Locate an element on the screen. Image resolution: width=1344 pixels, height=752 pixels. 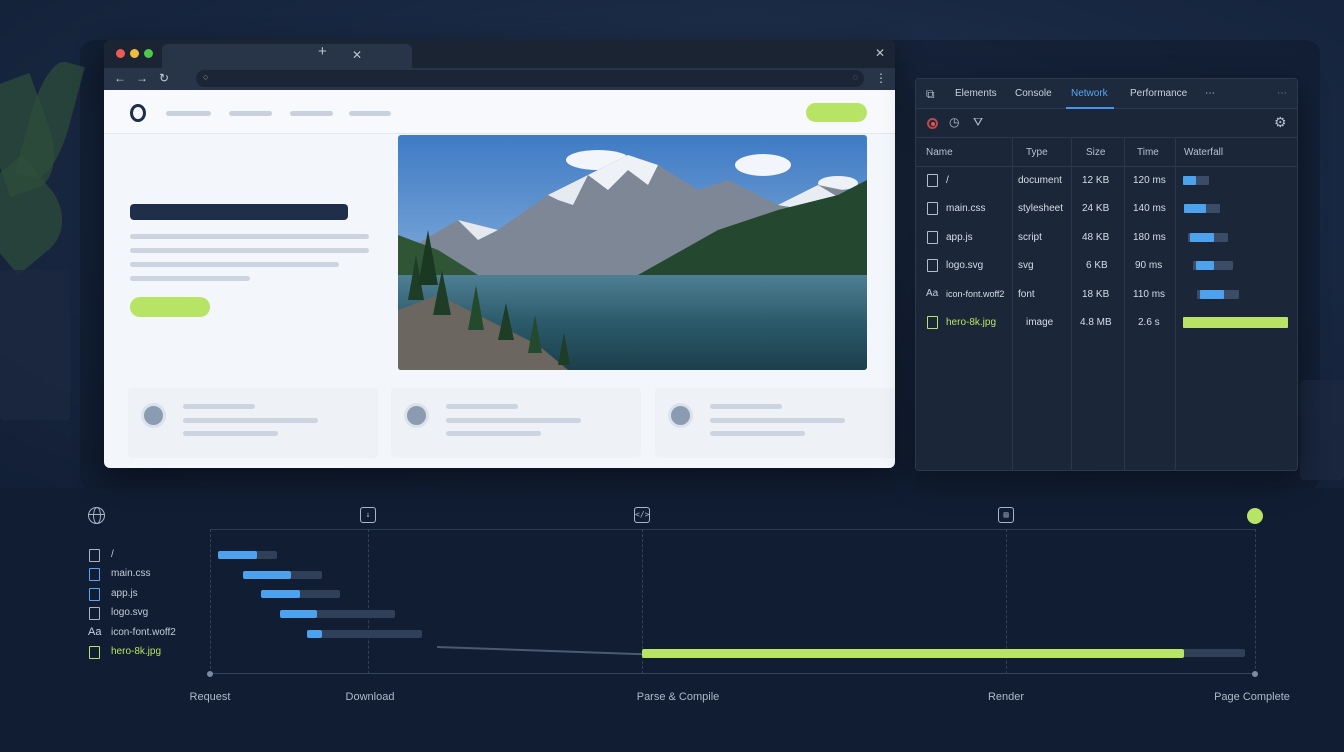
request-type: stylesheet is located at coordinates (1041, 208).